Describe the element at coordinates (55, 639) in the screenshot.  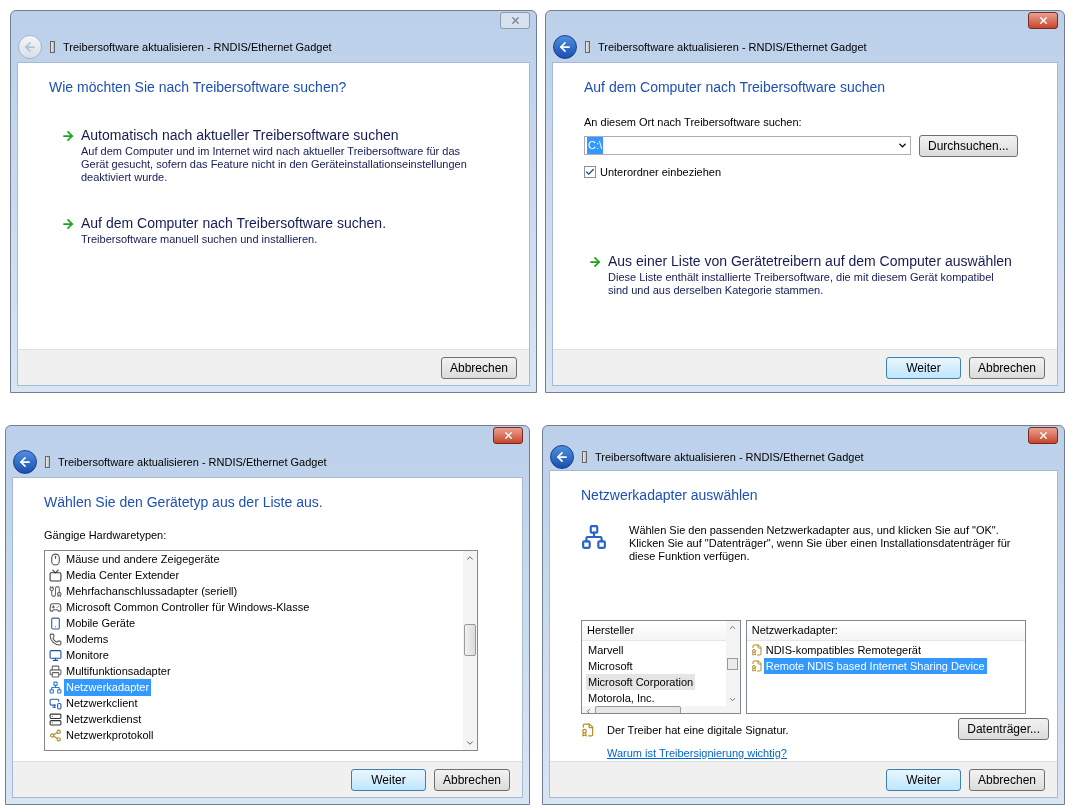
I see `phone-icon` at that location.